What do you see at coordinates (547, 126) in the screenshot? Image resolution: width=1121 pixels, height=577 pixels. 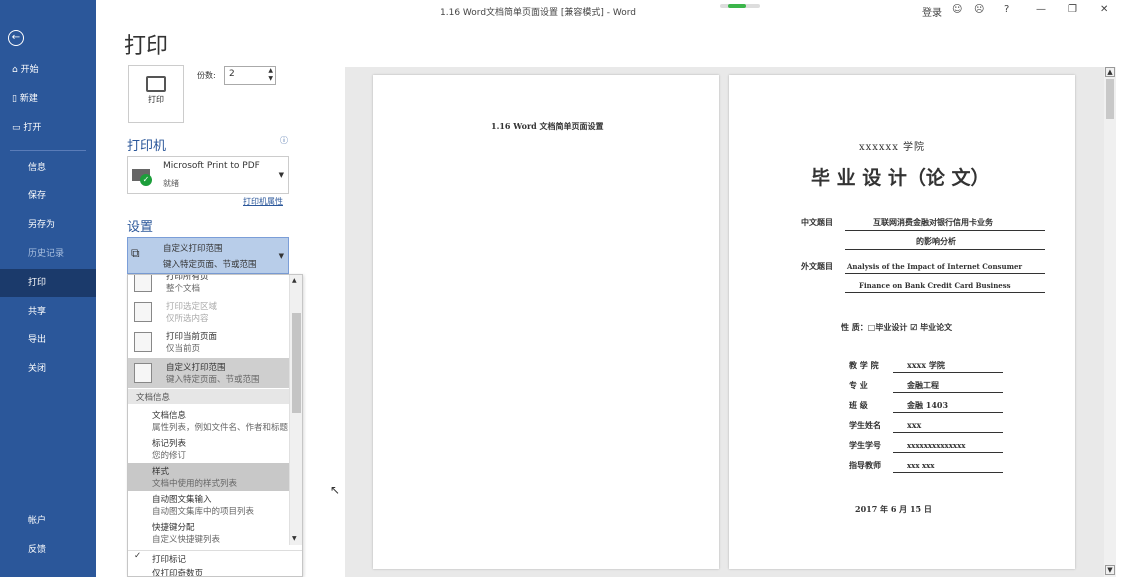 I see `page1-title: 1.16 Word 文档简单页面设置` at bounding box center [547, 126].